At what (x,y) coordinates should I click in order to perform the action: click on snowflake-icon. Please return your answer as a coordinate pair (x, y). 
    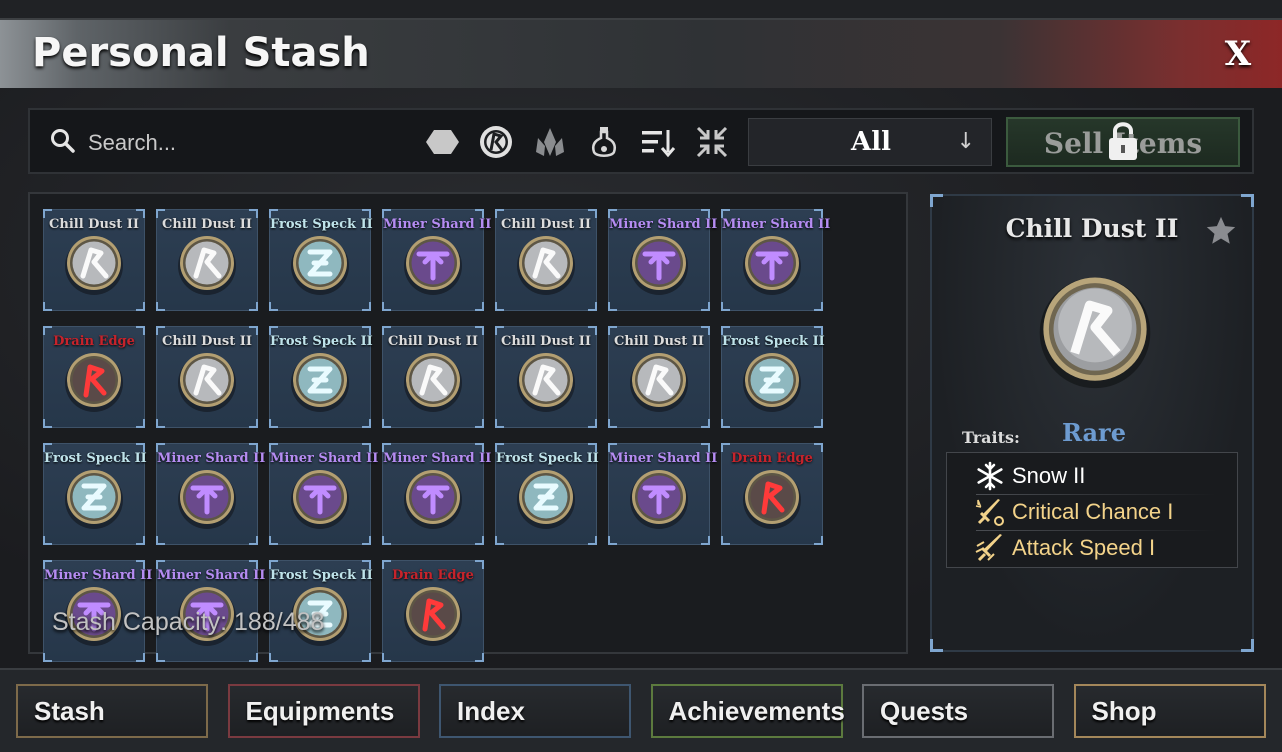
    Looking at the image, I should click on (990, 476).